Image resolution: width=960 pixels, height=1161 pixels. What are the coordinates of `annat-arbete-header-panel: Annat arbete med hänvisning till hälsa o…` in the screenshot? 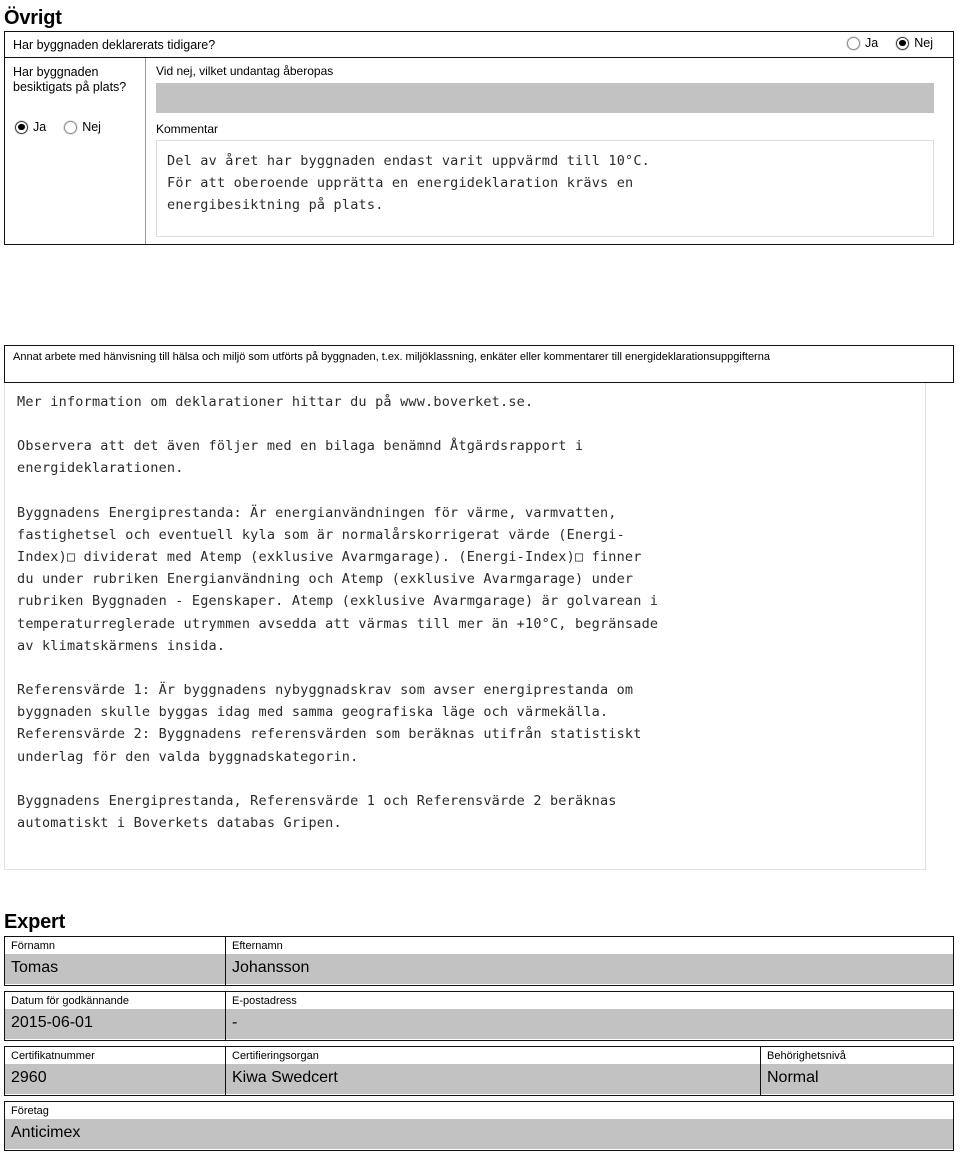 It's located at (479, 364).